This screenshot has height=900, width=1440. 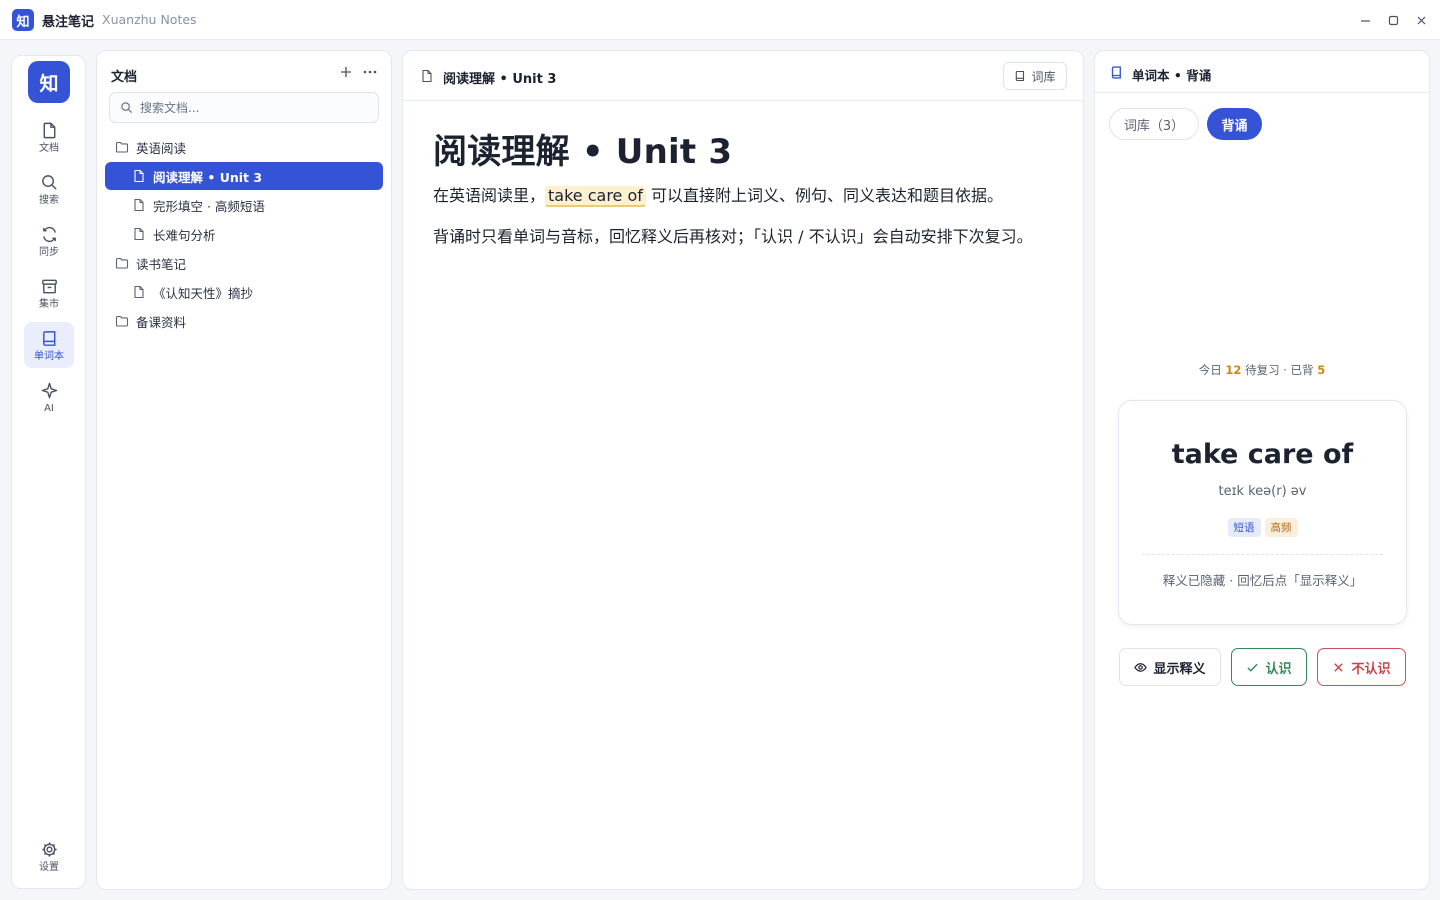 What do you see at coordinates (595, 196) in the screenshot?
I see `annotated-phrase: take care of` at bounding box center [595, 196].